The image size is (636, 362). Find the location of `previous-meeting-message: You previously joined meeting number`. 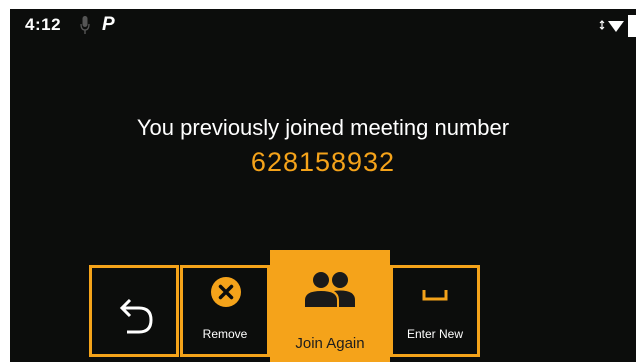

previous-meeting-message: You previously joined meeting number is located at coordinates (323, 127).